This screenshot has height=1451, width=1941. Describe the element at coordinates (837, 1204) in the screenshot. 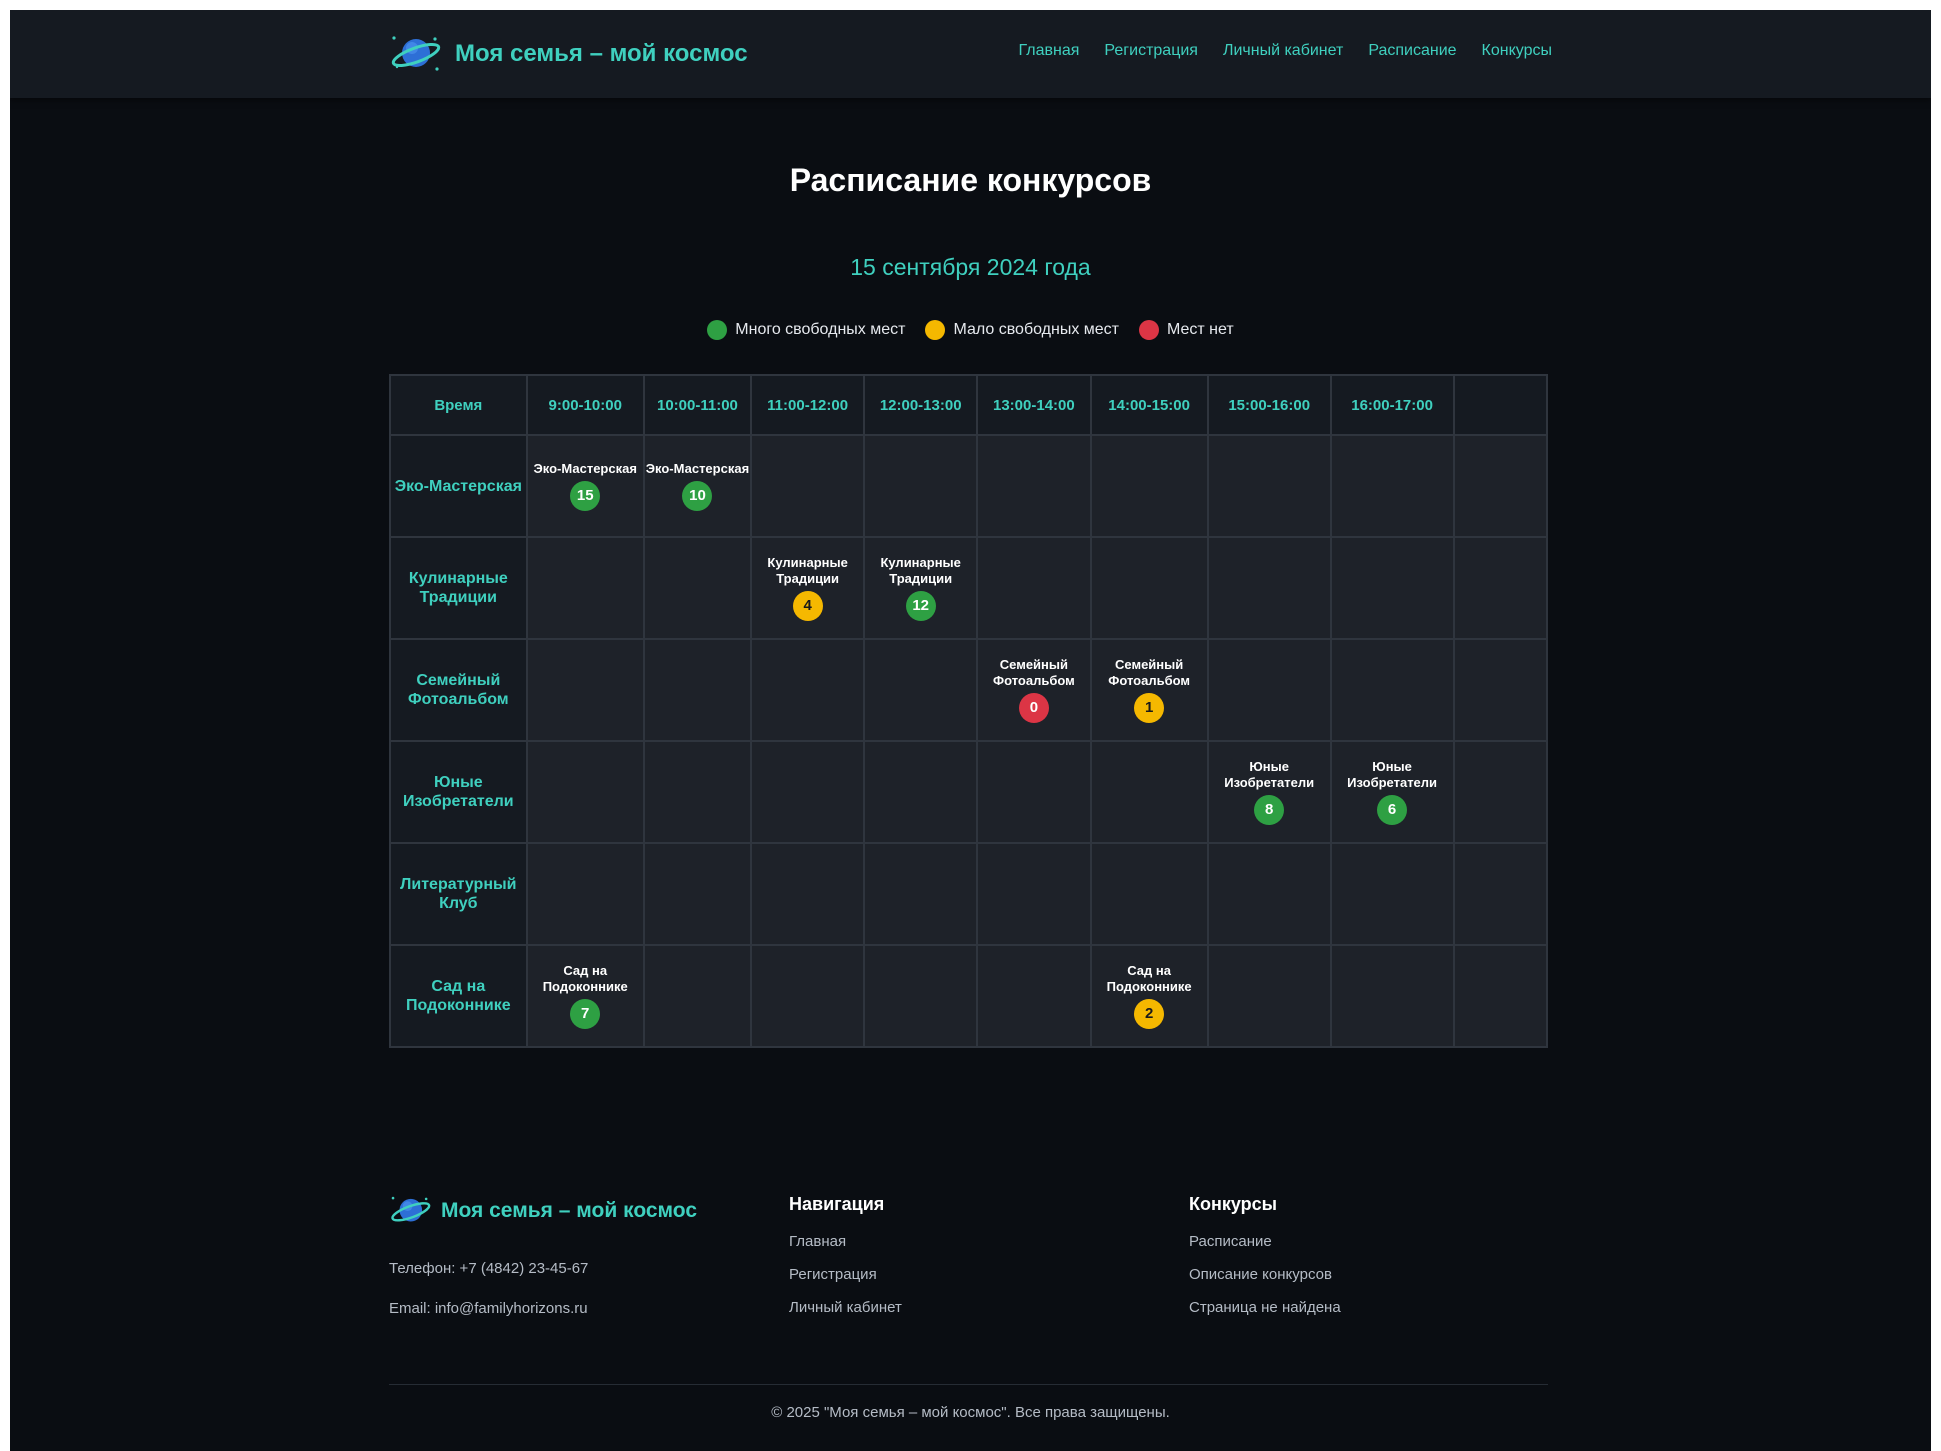

I see `footer-nav-title: Навигация` at that location.